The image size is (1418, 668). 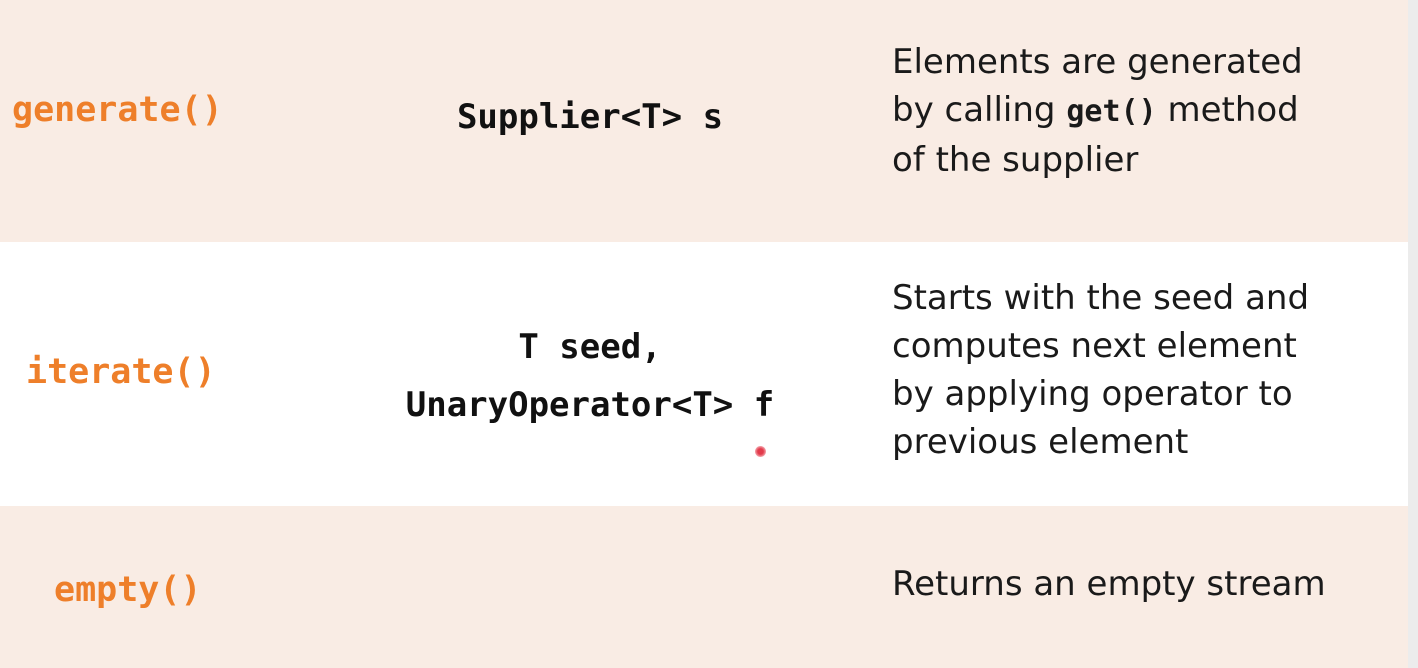 I want to click on param-line: Supplier<T> s, so click(x=590, y=117).